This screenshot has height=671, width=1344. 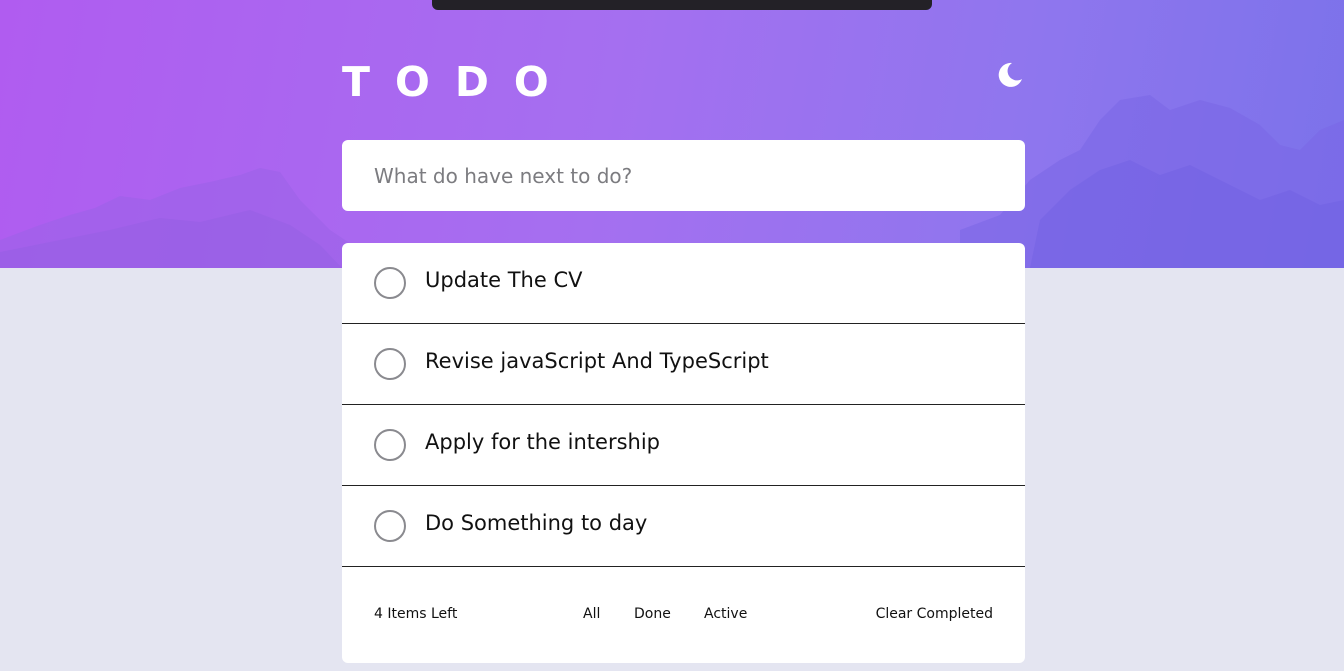 I want to click on todo-item: Apply for the intership, so click(x=683, y=445).